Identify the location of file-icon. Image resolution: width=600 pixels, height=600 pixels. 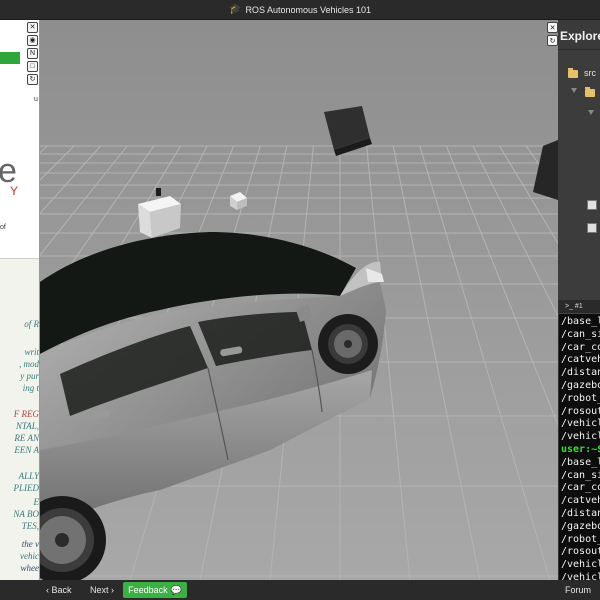
(592, 205).